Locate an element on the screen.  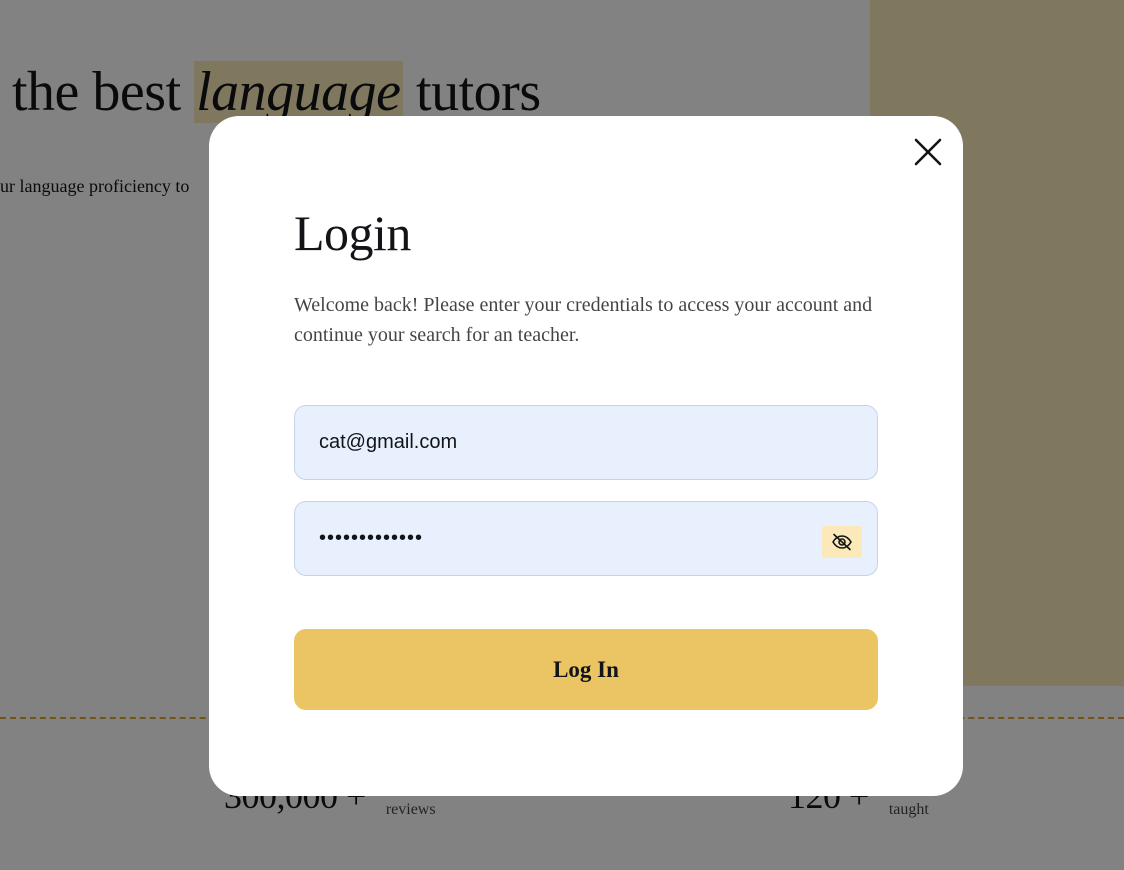
email-field is located at coordinates (586, 442).